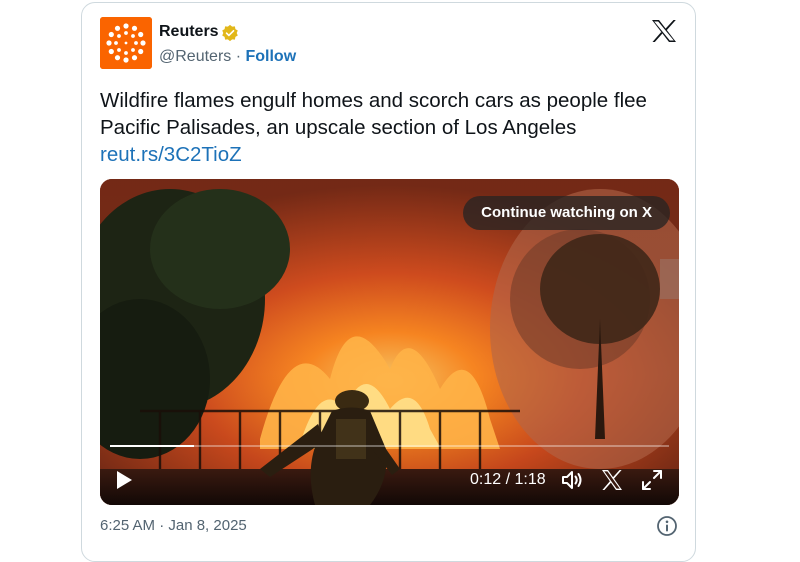  What do you see at coordinates (389, 446) in the screenshot?
I see `video-progress-bar` at bounding box center [389, 446].